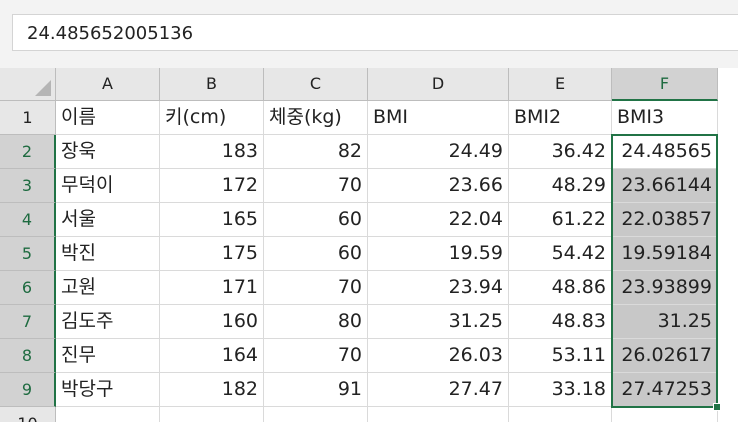 This screenshot has width=738, height=422. I want to click on cell-e5: 54.42, so click(560, 254).